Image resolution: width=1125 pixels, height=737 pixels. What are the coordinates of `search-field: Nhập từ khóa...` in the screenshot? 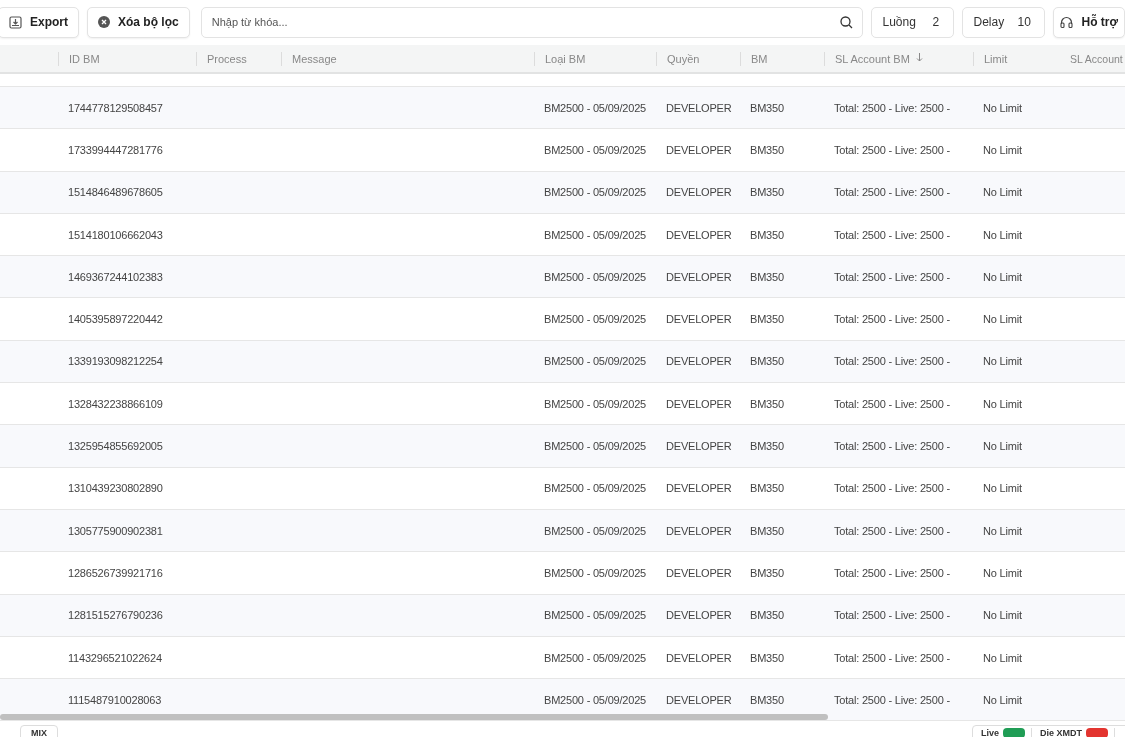 It's located at (532, 22).